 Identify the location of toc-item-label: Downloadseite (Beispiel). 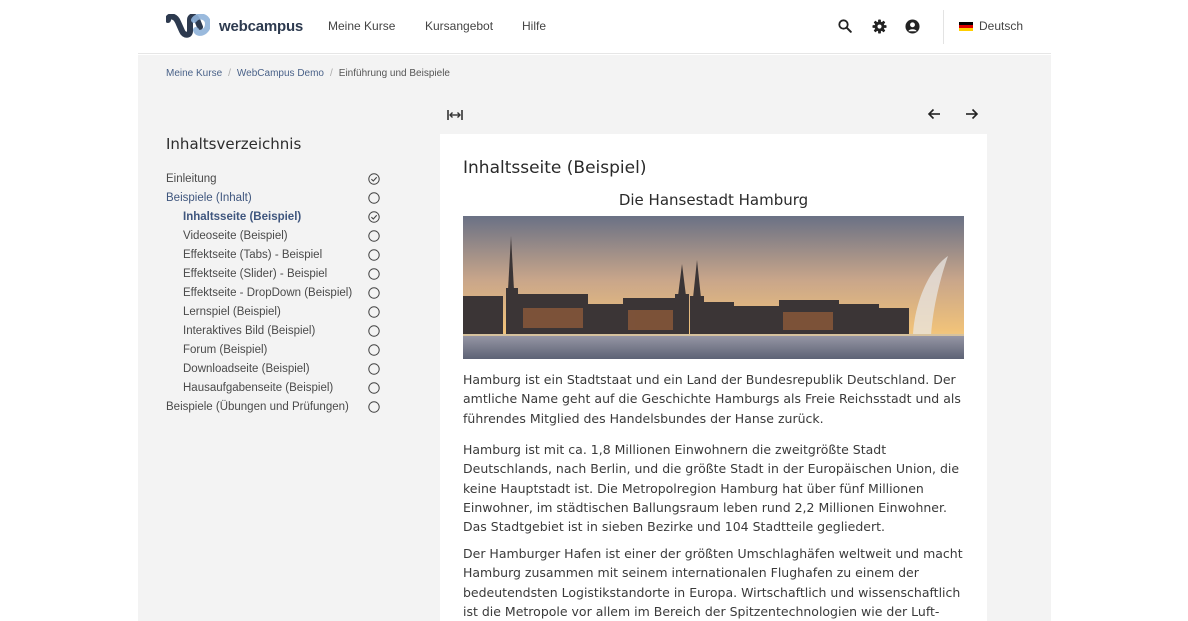
(246, 368).